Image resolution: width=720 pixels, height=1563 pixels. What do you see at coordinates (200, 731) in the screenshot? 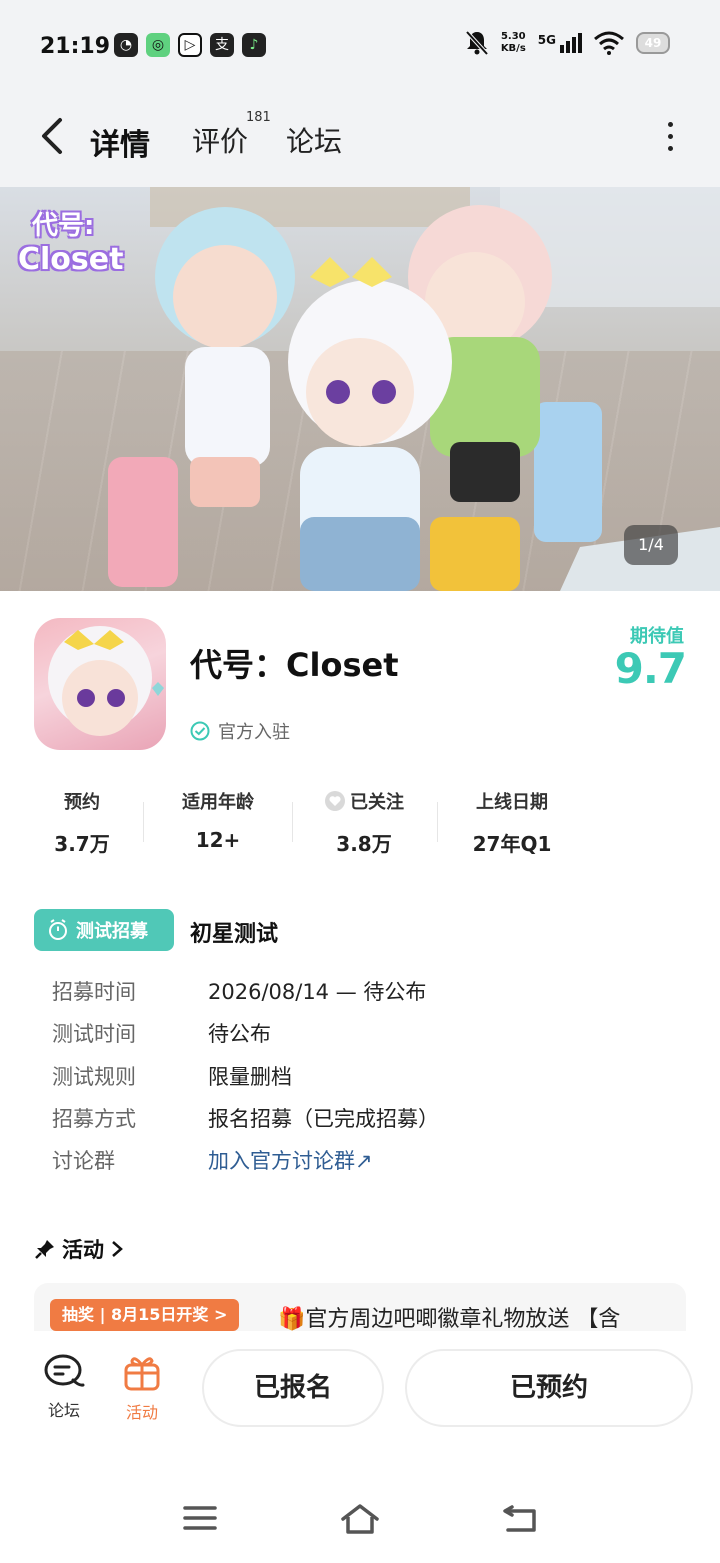
I see `check-circle-icon` at bounding box center [200, 731].